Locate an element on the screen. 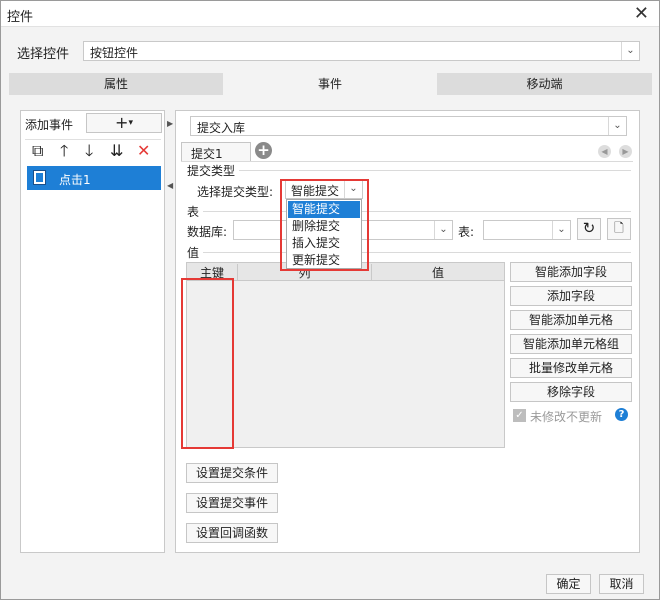  database-label: 数据库: is located at coordinates (207, 232).